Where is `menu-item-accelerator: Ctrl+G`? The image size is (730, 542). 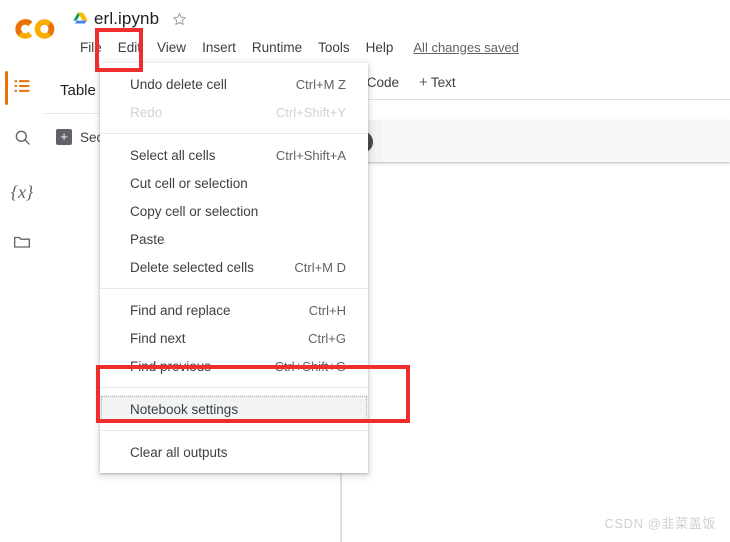
menu-item-accelerator: Ctrl+G is located at coordinates (327, 338).